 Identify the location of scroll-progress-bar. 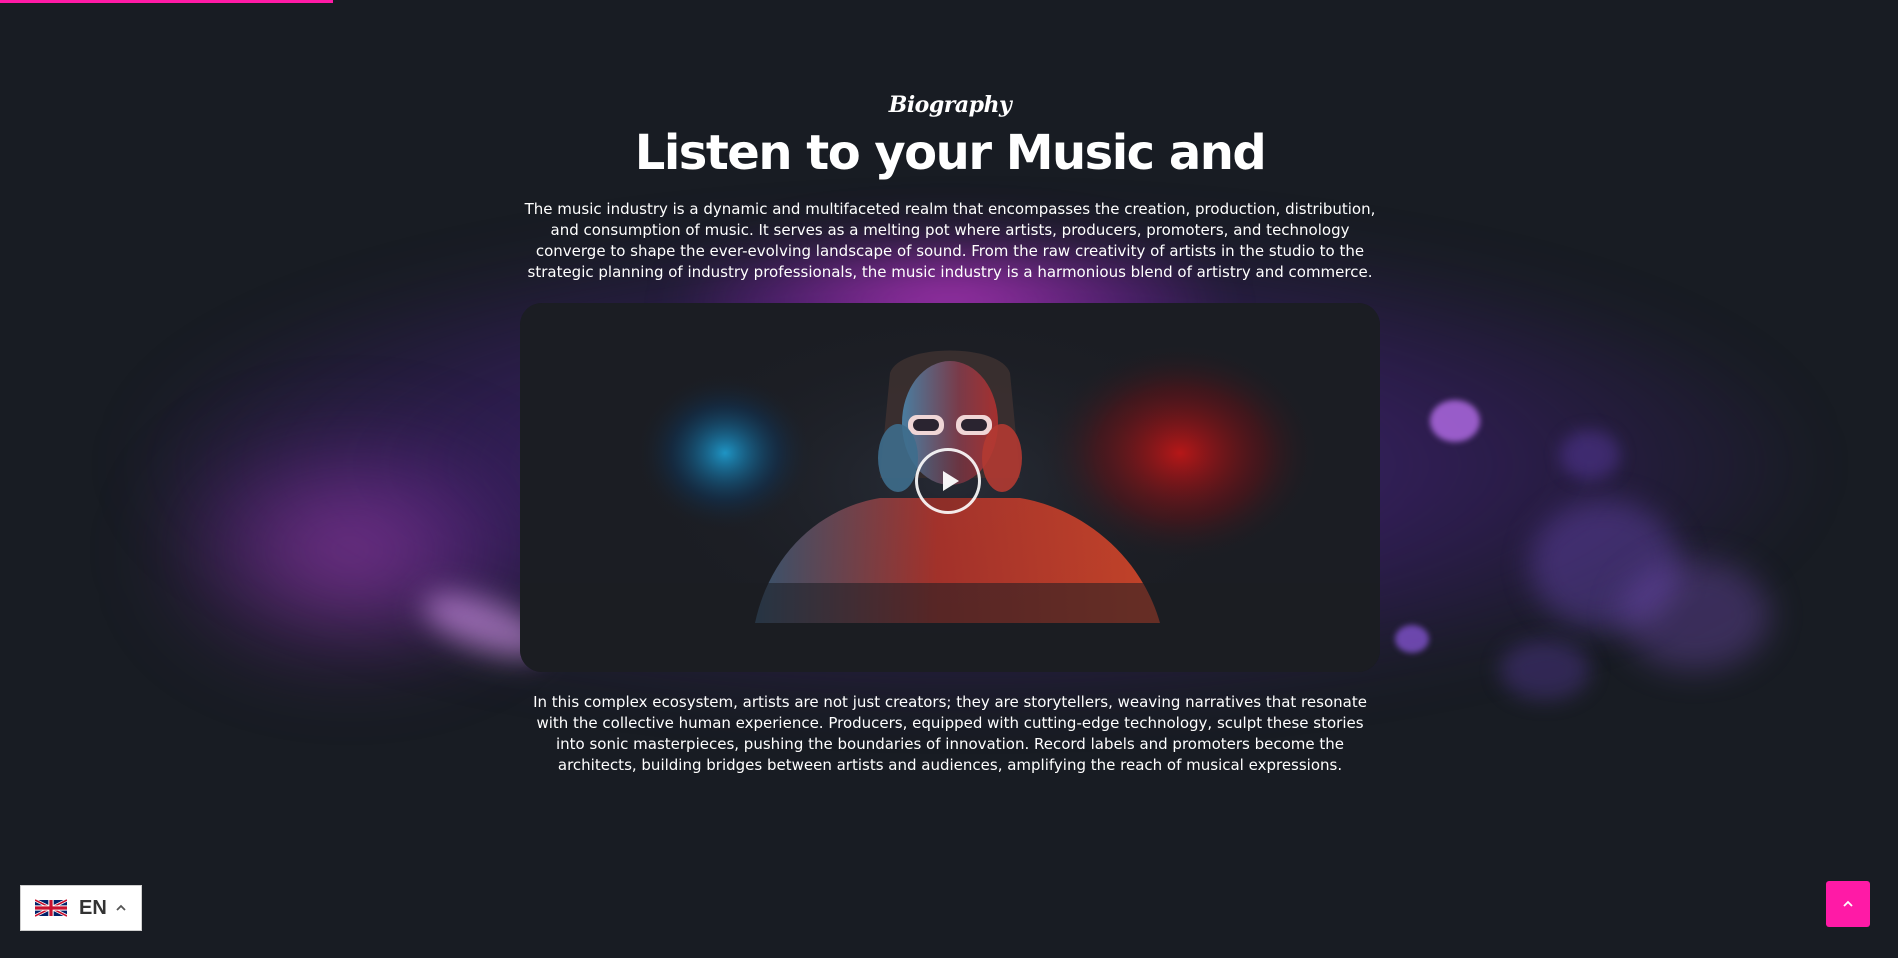
(166, 1).